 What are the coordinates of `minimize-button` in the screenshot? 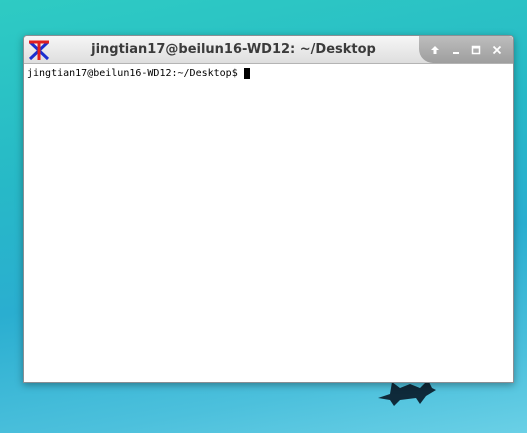 It's located at (456, 50).